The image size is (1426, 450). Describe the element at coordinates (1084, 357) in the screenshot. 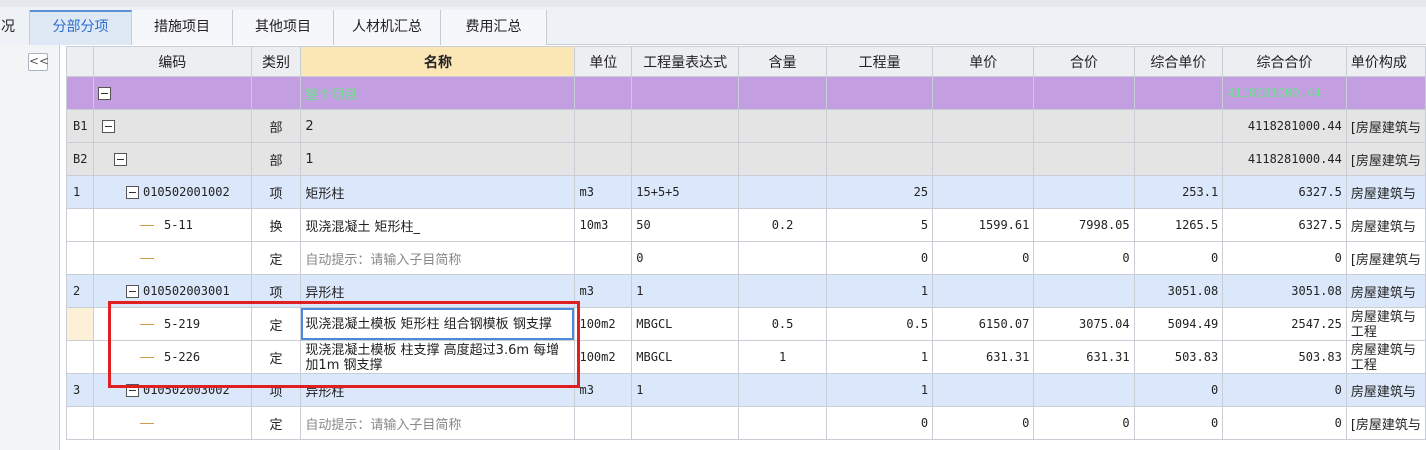

I see `sum-cell: 631.31` at that location.